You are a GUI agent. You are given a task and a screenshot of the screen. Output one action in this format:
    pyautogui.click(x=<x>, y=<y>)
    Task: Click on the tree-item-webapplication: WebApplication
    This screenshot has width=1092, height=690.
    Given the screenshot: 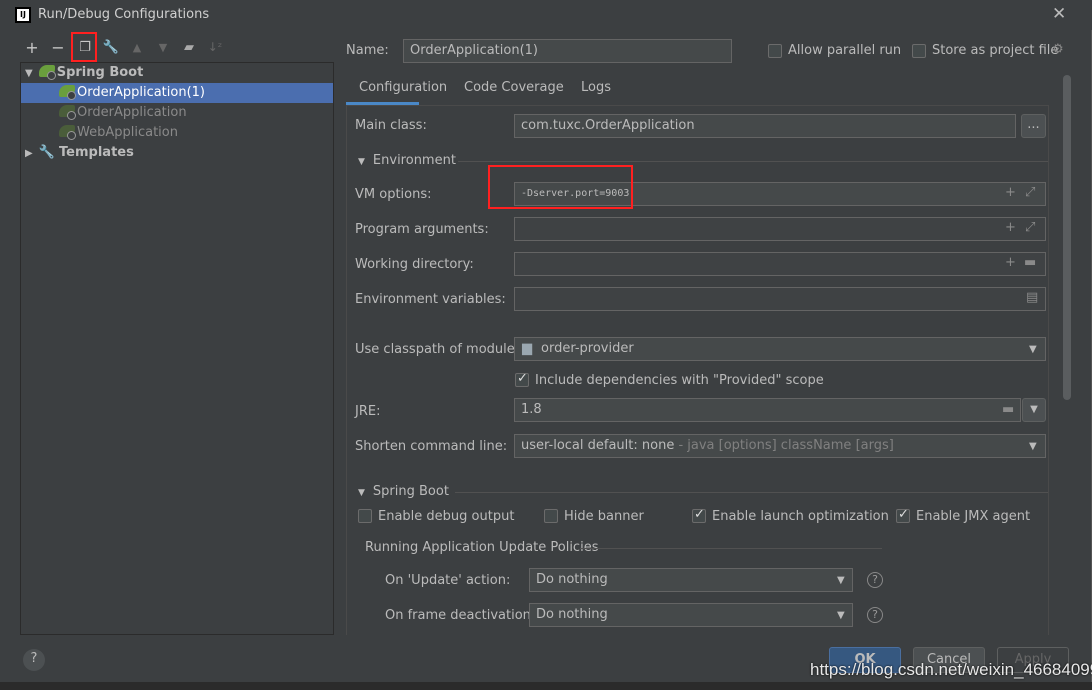 What is the action you would take?
    pyautogui.click(x=118, y=133)
    